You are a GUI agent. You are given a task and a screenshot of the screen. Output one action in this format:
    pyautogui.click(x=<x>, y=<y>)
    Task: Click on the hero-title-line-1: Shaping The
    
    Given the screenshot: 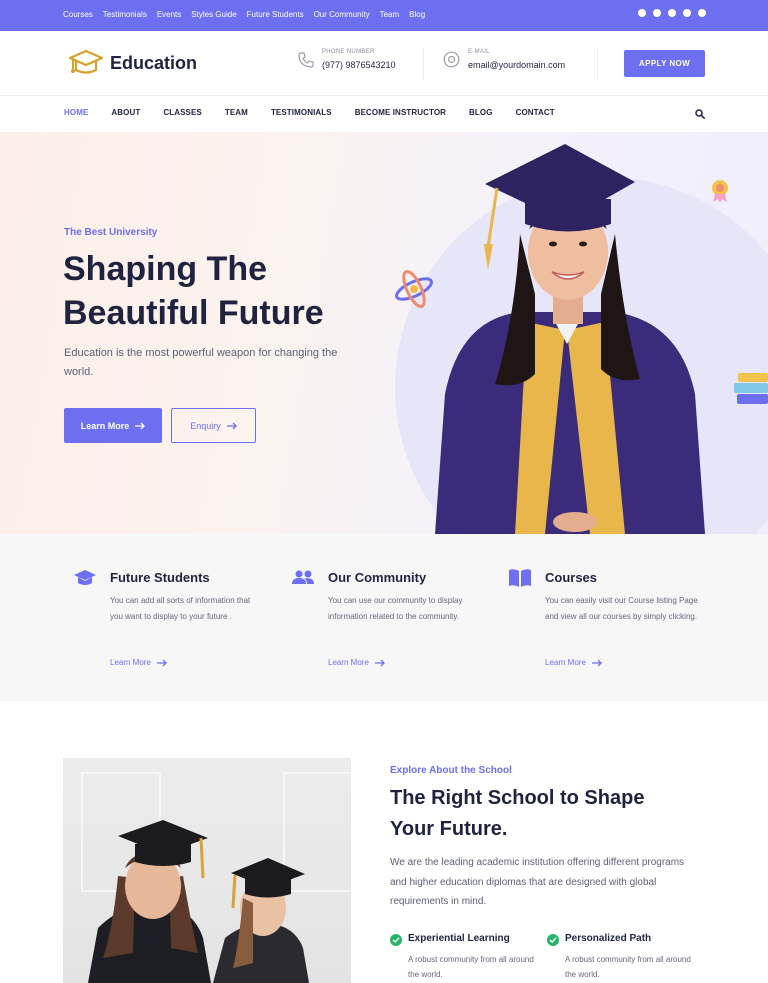 What is the action you would take?
    pyautogui.click(x=165, y=269)
    